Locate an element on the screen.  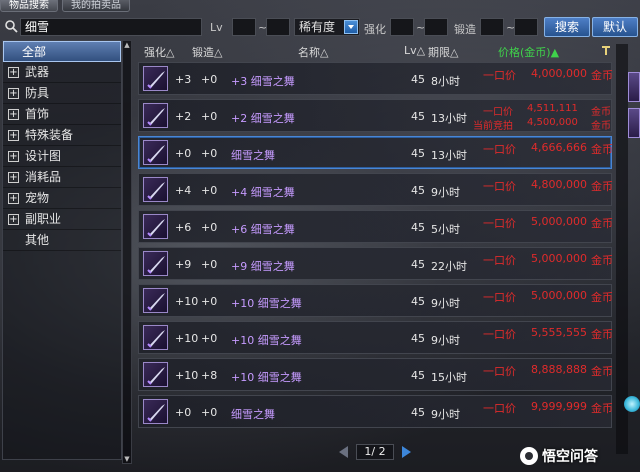
cell-unit-bid: 金币 is located at coordinates (601, 126).